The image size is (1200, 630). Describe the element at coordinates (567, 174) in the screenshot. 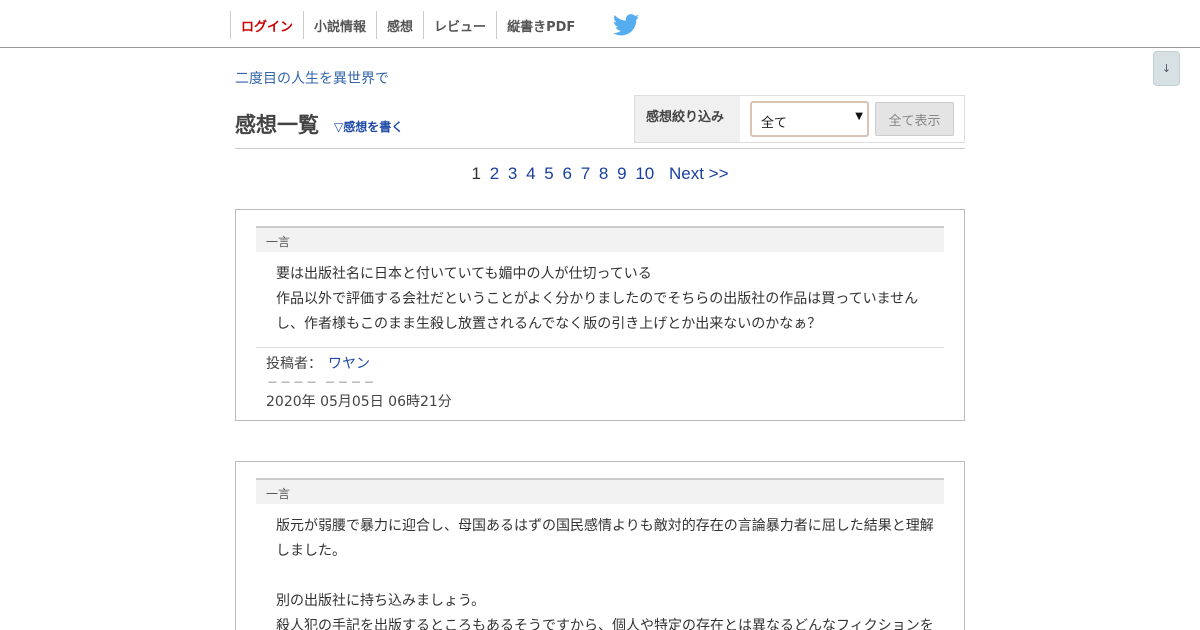

I see `page-link: 6` at that location.